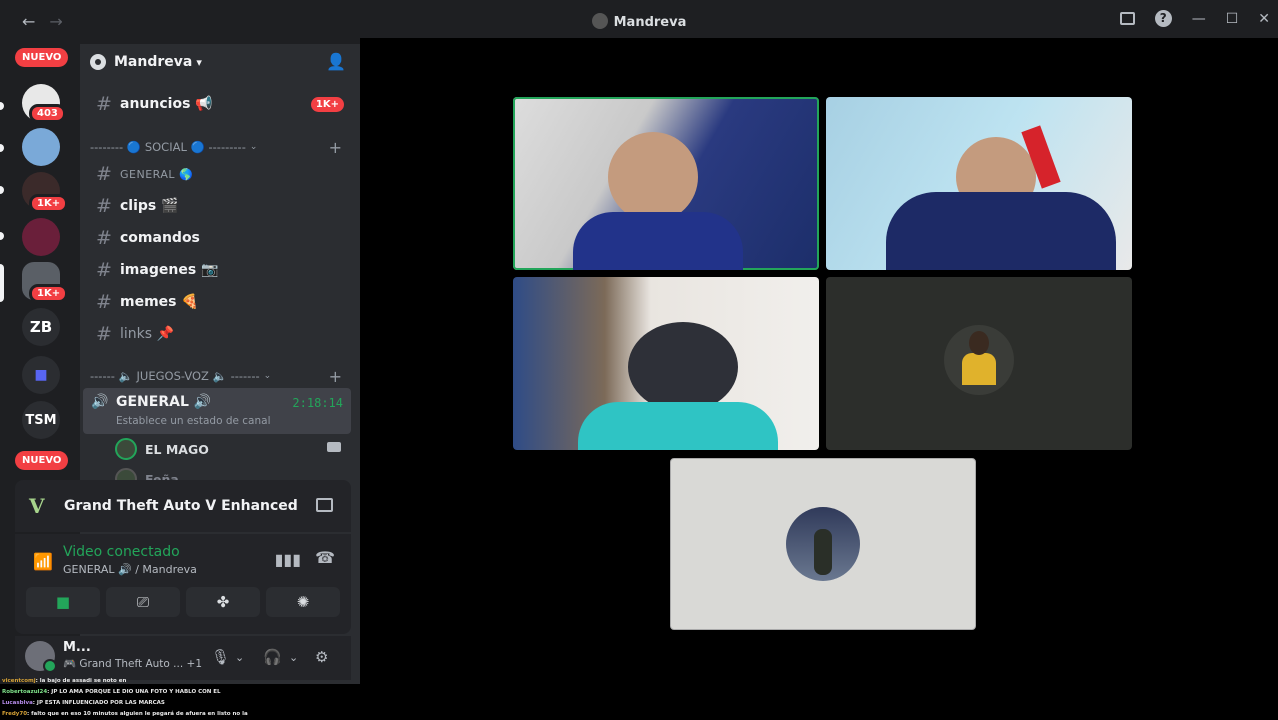 The width and height of the screenshot is (1278, 720). I want to click on channel-memes: # memes 🍕, so click(220, 302).